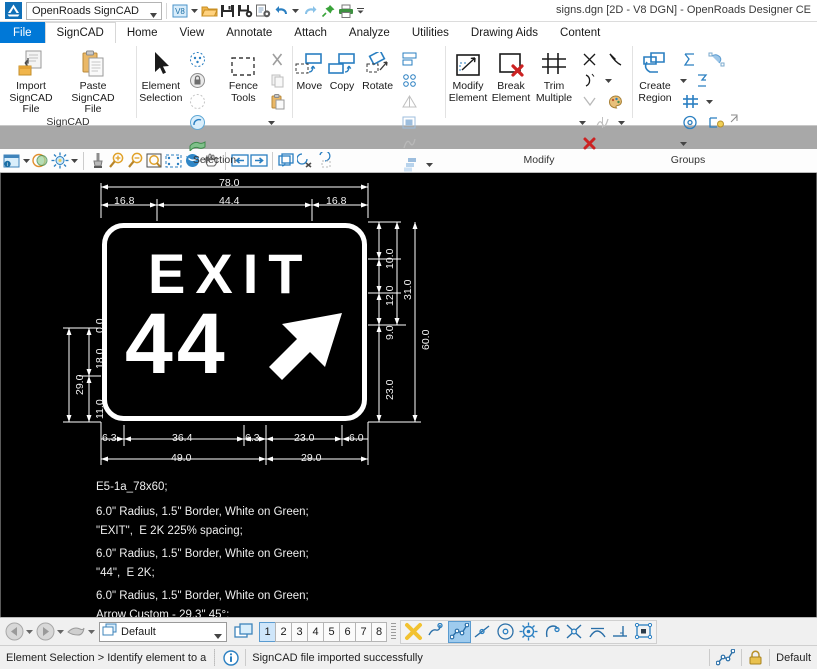  I want to click on point-on-snap-icon, so click(643, 632).